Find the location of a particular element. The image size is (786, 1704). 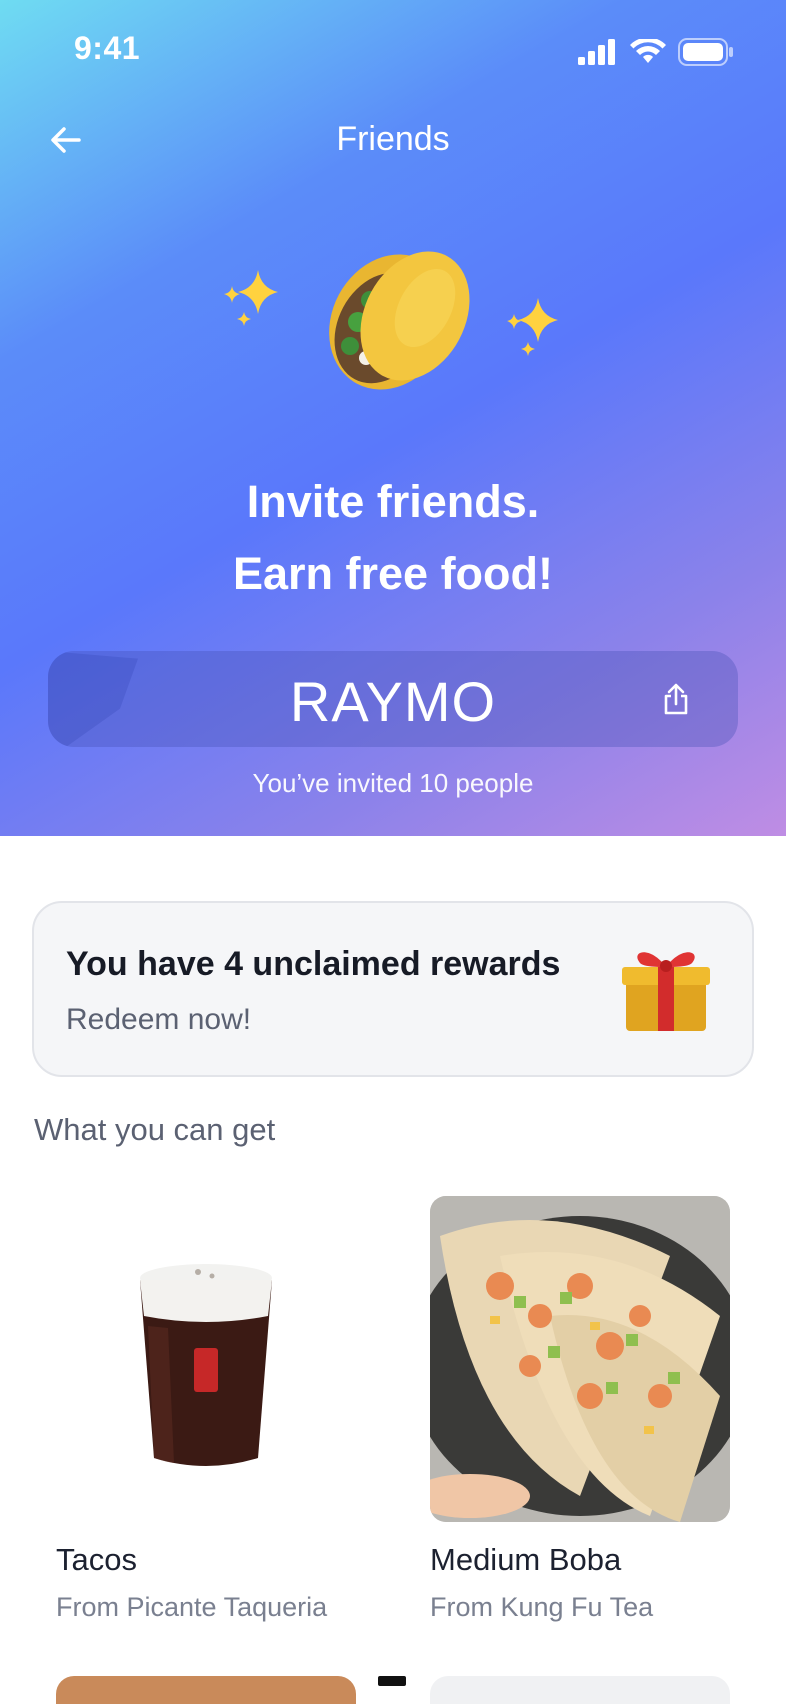

boba-cup-image is located at coordinates (206, 1365).